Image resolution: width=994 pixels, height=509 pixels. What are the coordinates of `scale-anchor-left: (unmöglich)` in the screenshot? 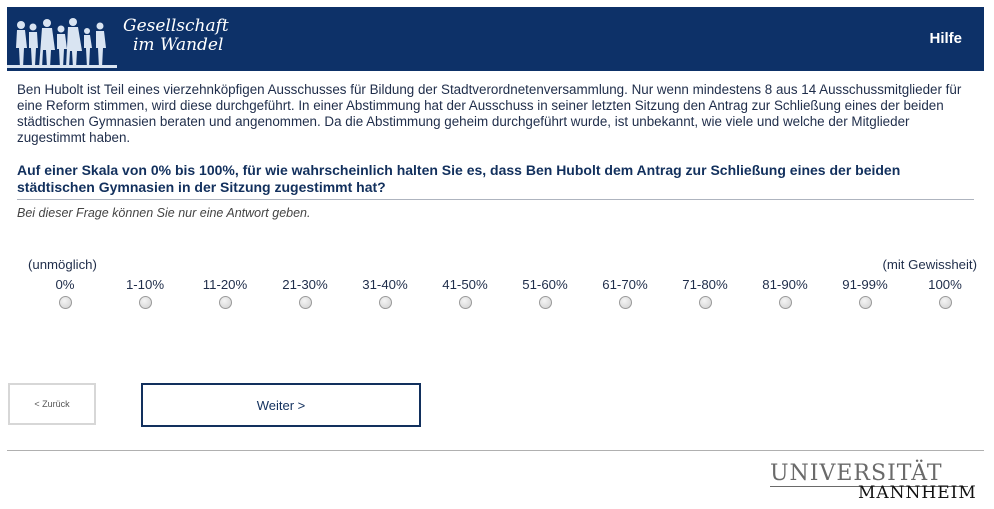 It's located at (62, 264).